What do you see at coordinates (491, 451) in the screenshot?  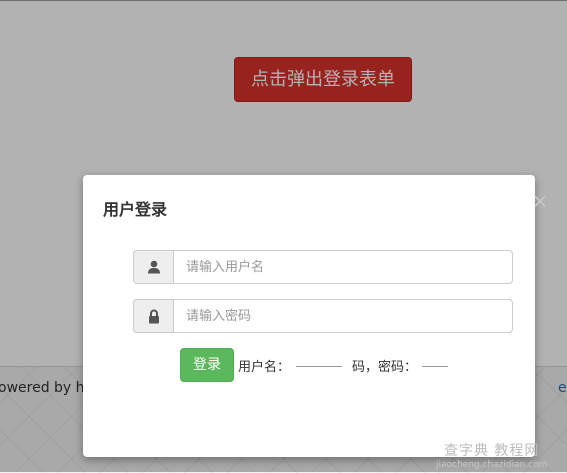 I see `watermark-line1: 查字典 教程网` at bounding box center [491, 451].